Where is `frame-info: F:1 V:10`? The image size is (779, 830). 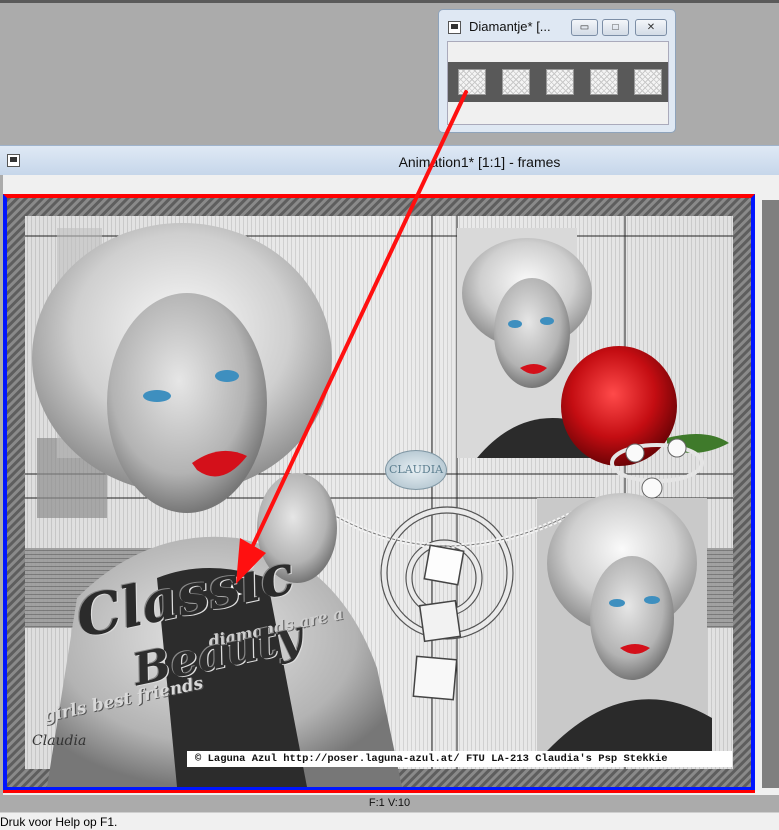 frame-info: F:1 V:10 is located at coordinates (389, 803).